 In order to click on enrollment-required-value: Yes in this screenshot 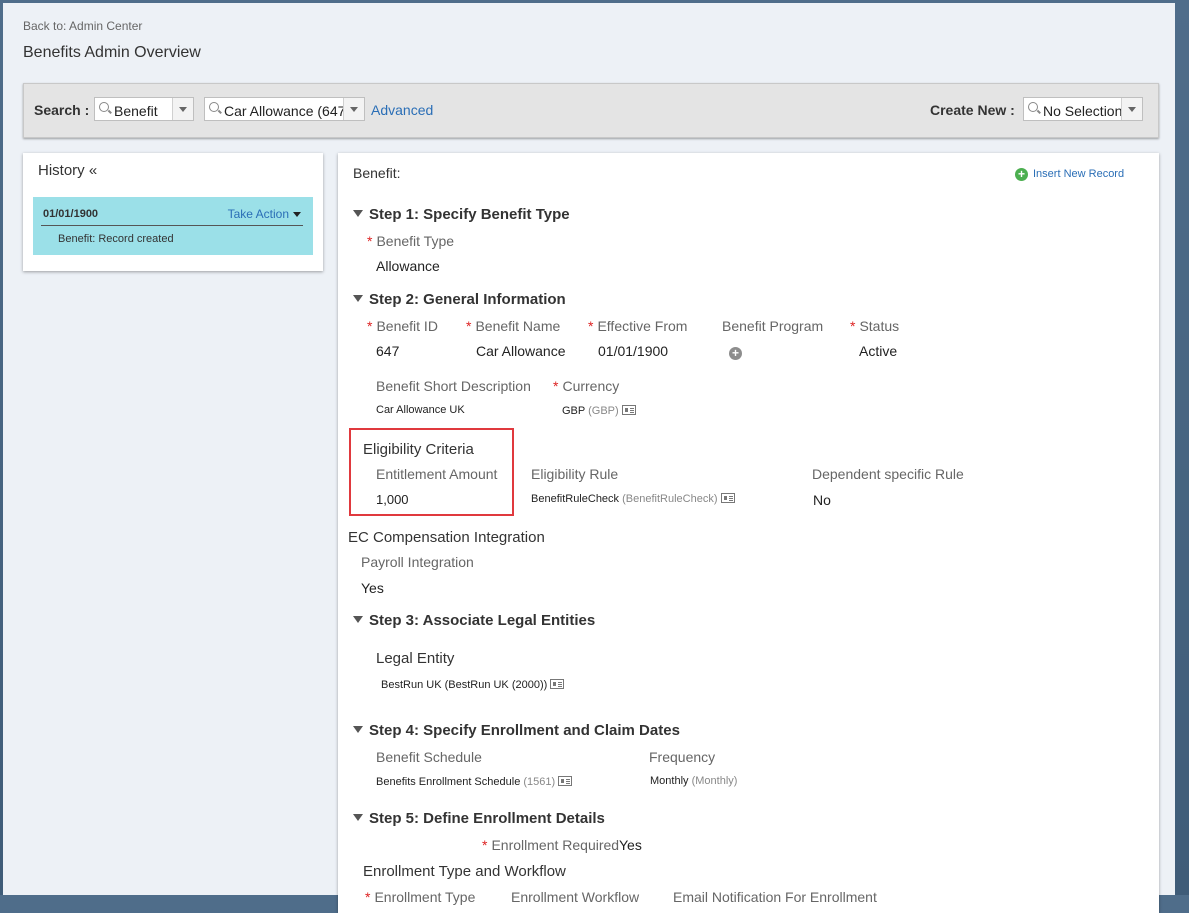, I will do `click(630, 845)`.